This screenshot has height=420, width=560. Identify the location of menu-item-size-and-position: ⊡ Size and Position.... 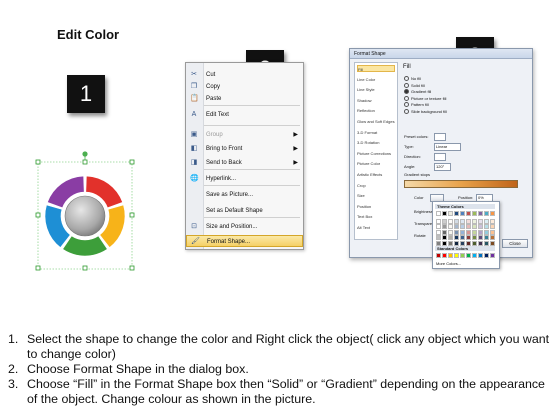
(244, 227).